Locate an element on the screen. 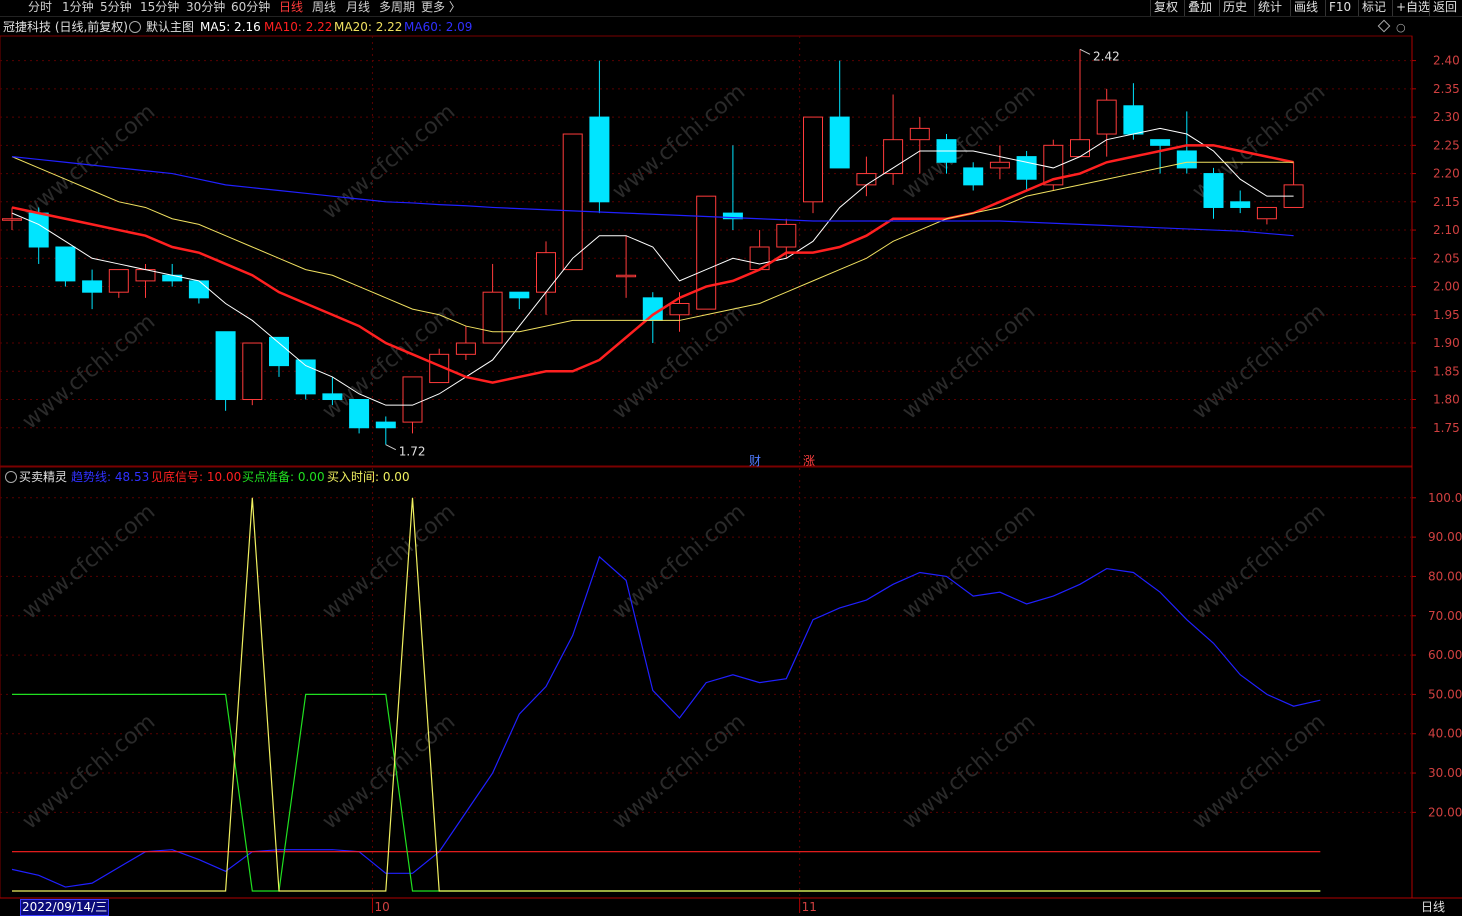 The width and height of the screenshot is (1462, 916). toolbar-button-4: 画线 is located at coordinates (1305, 8).